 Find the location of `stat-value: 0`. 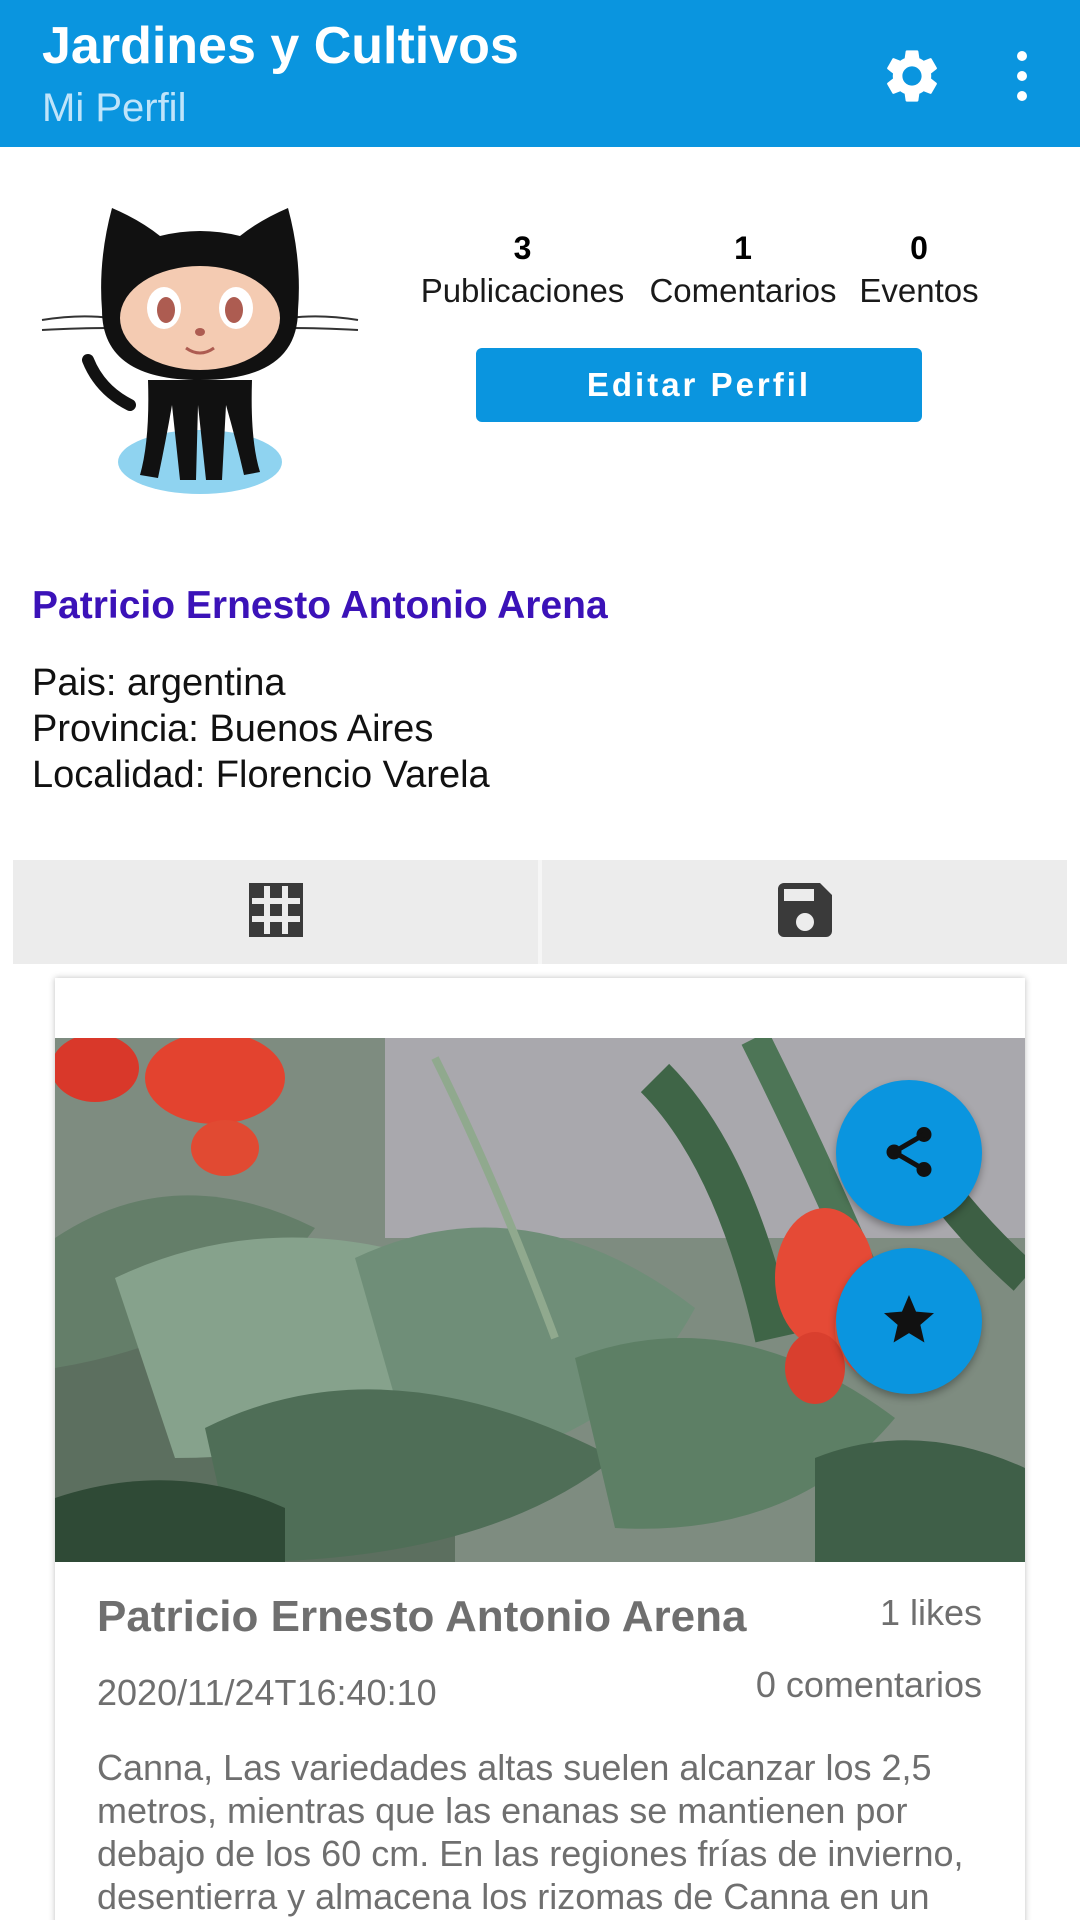

stat-value: 0 is located at coordinates (919, 248).